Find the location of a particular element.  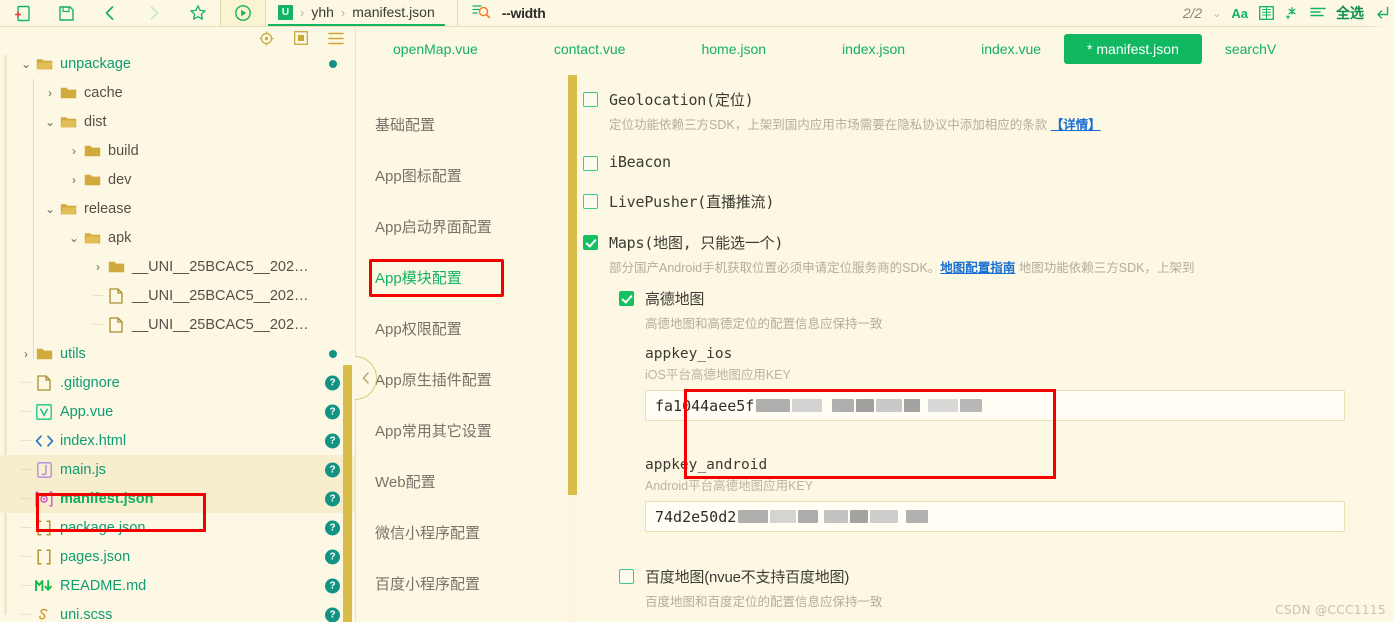

search-bar: --width is located at coordinates (501, 13).